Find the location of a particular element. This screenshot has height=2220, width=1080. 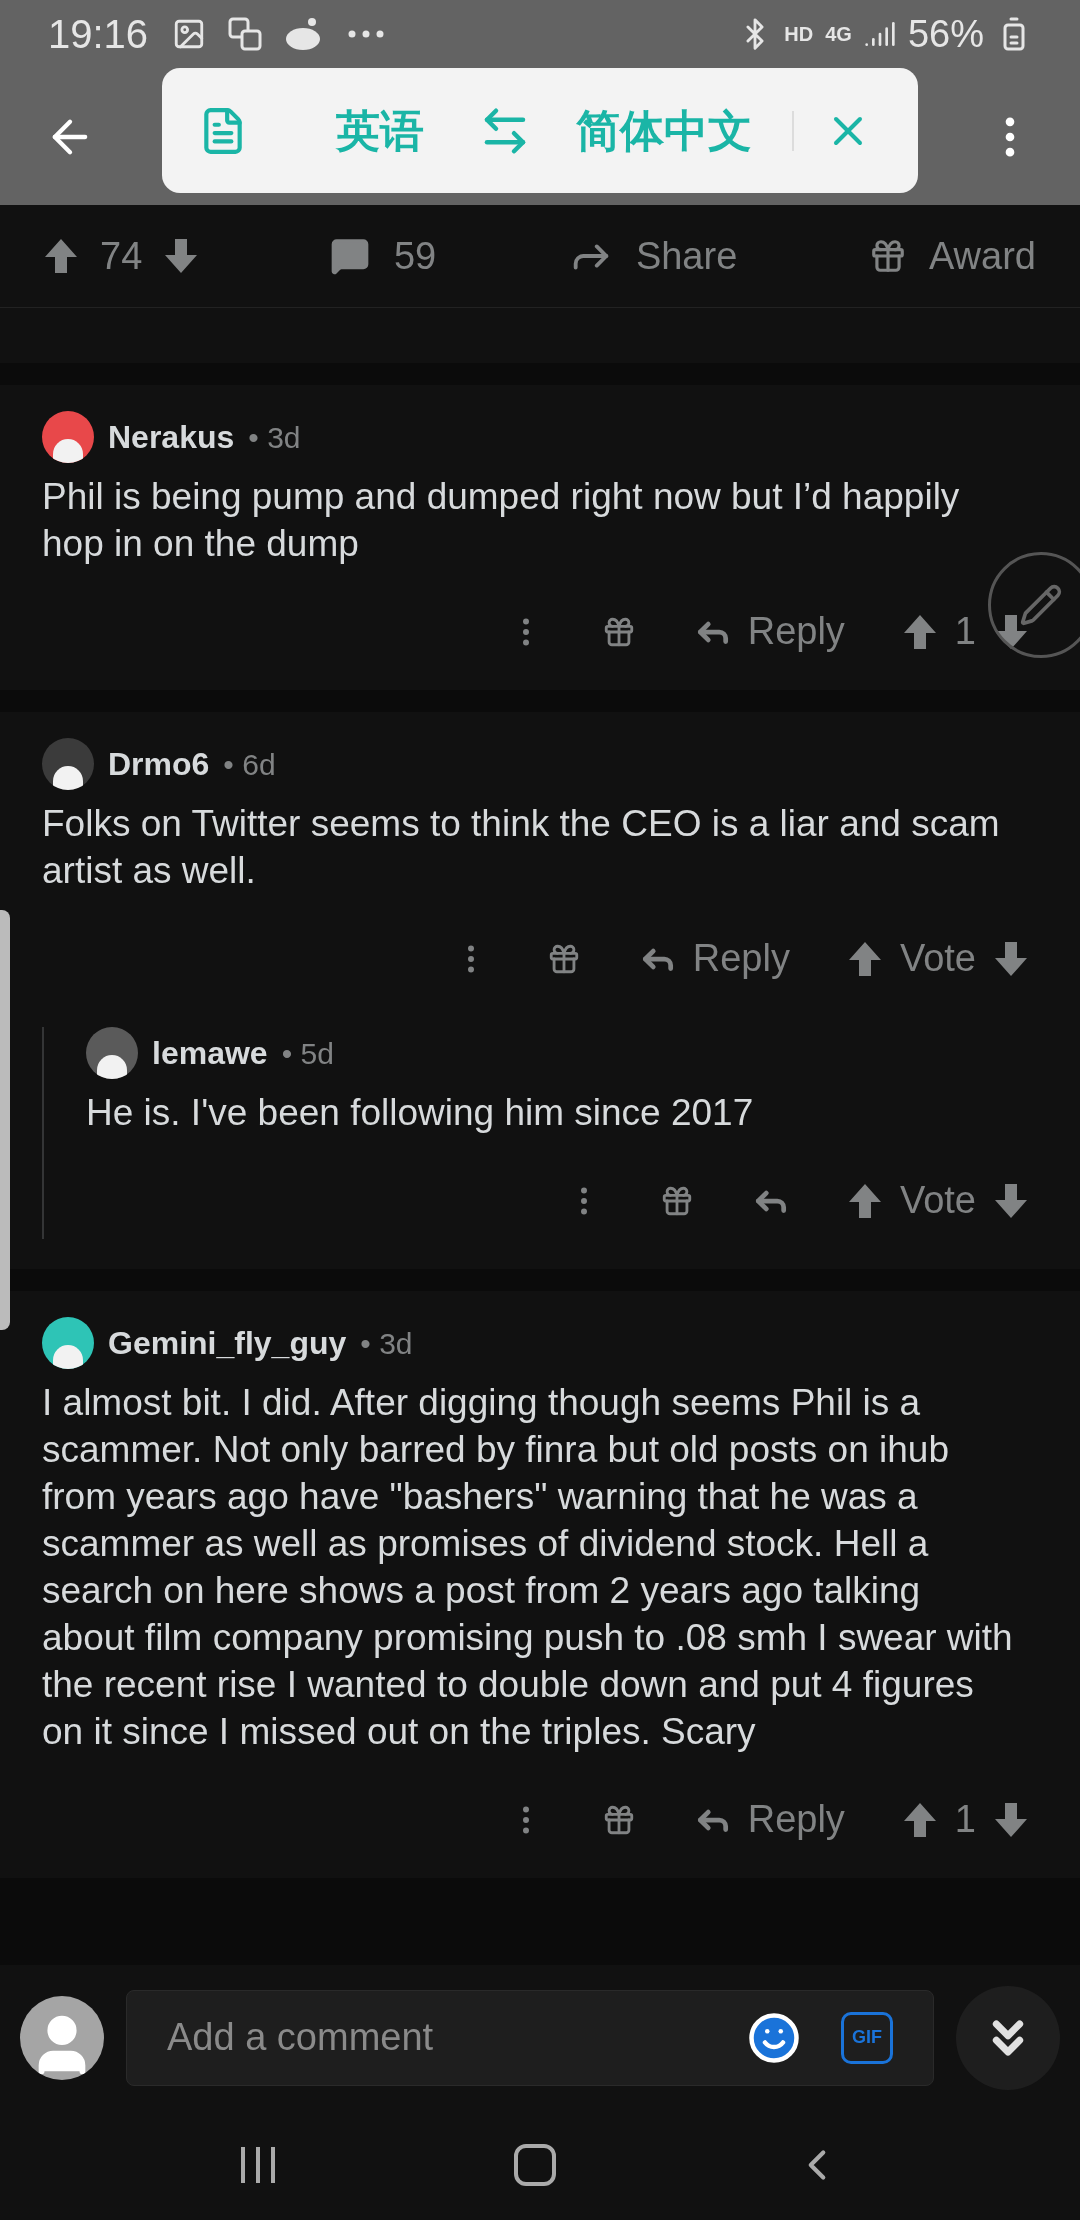

comment-text: He is. I've been following him since 2017 is located at coordinates (420, 1113).